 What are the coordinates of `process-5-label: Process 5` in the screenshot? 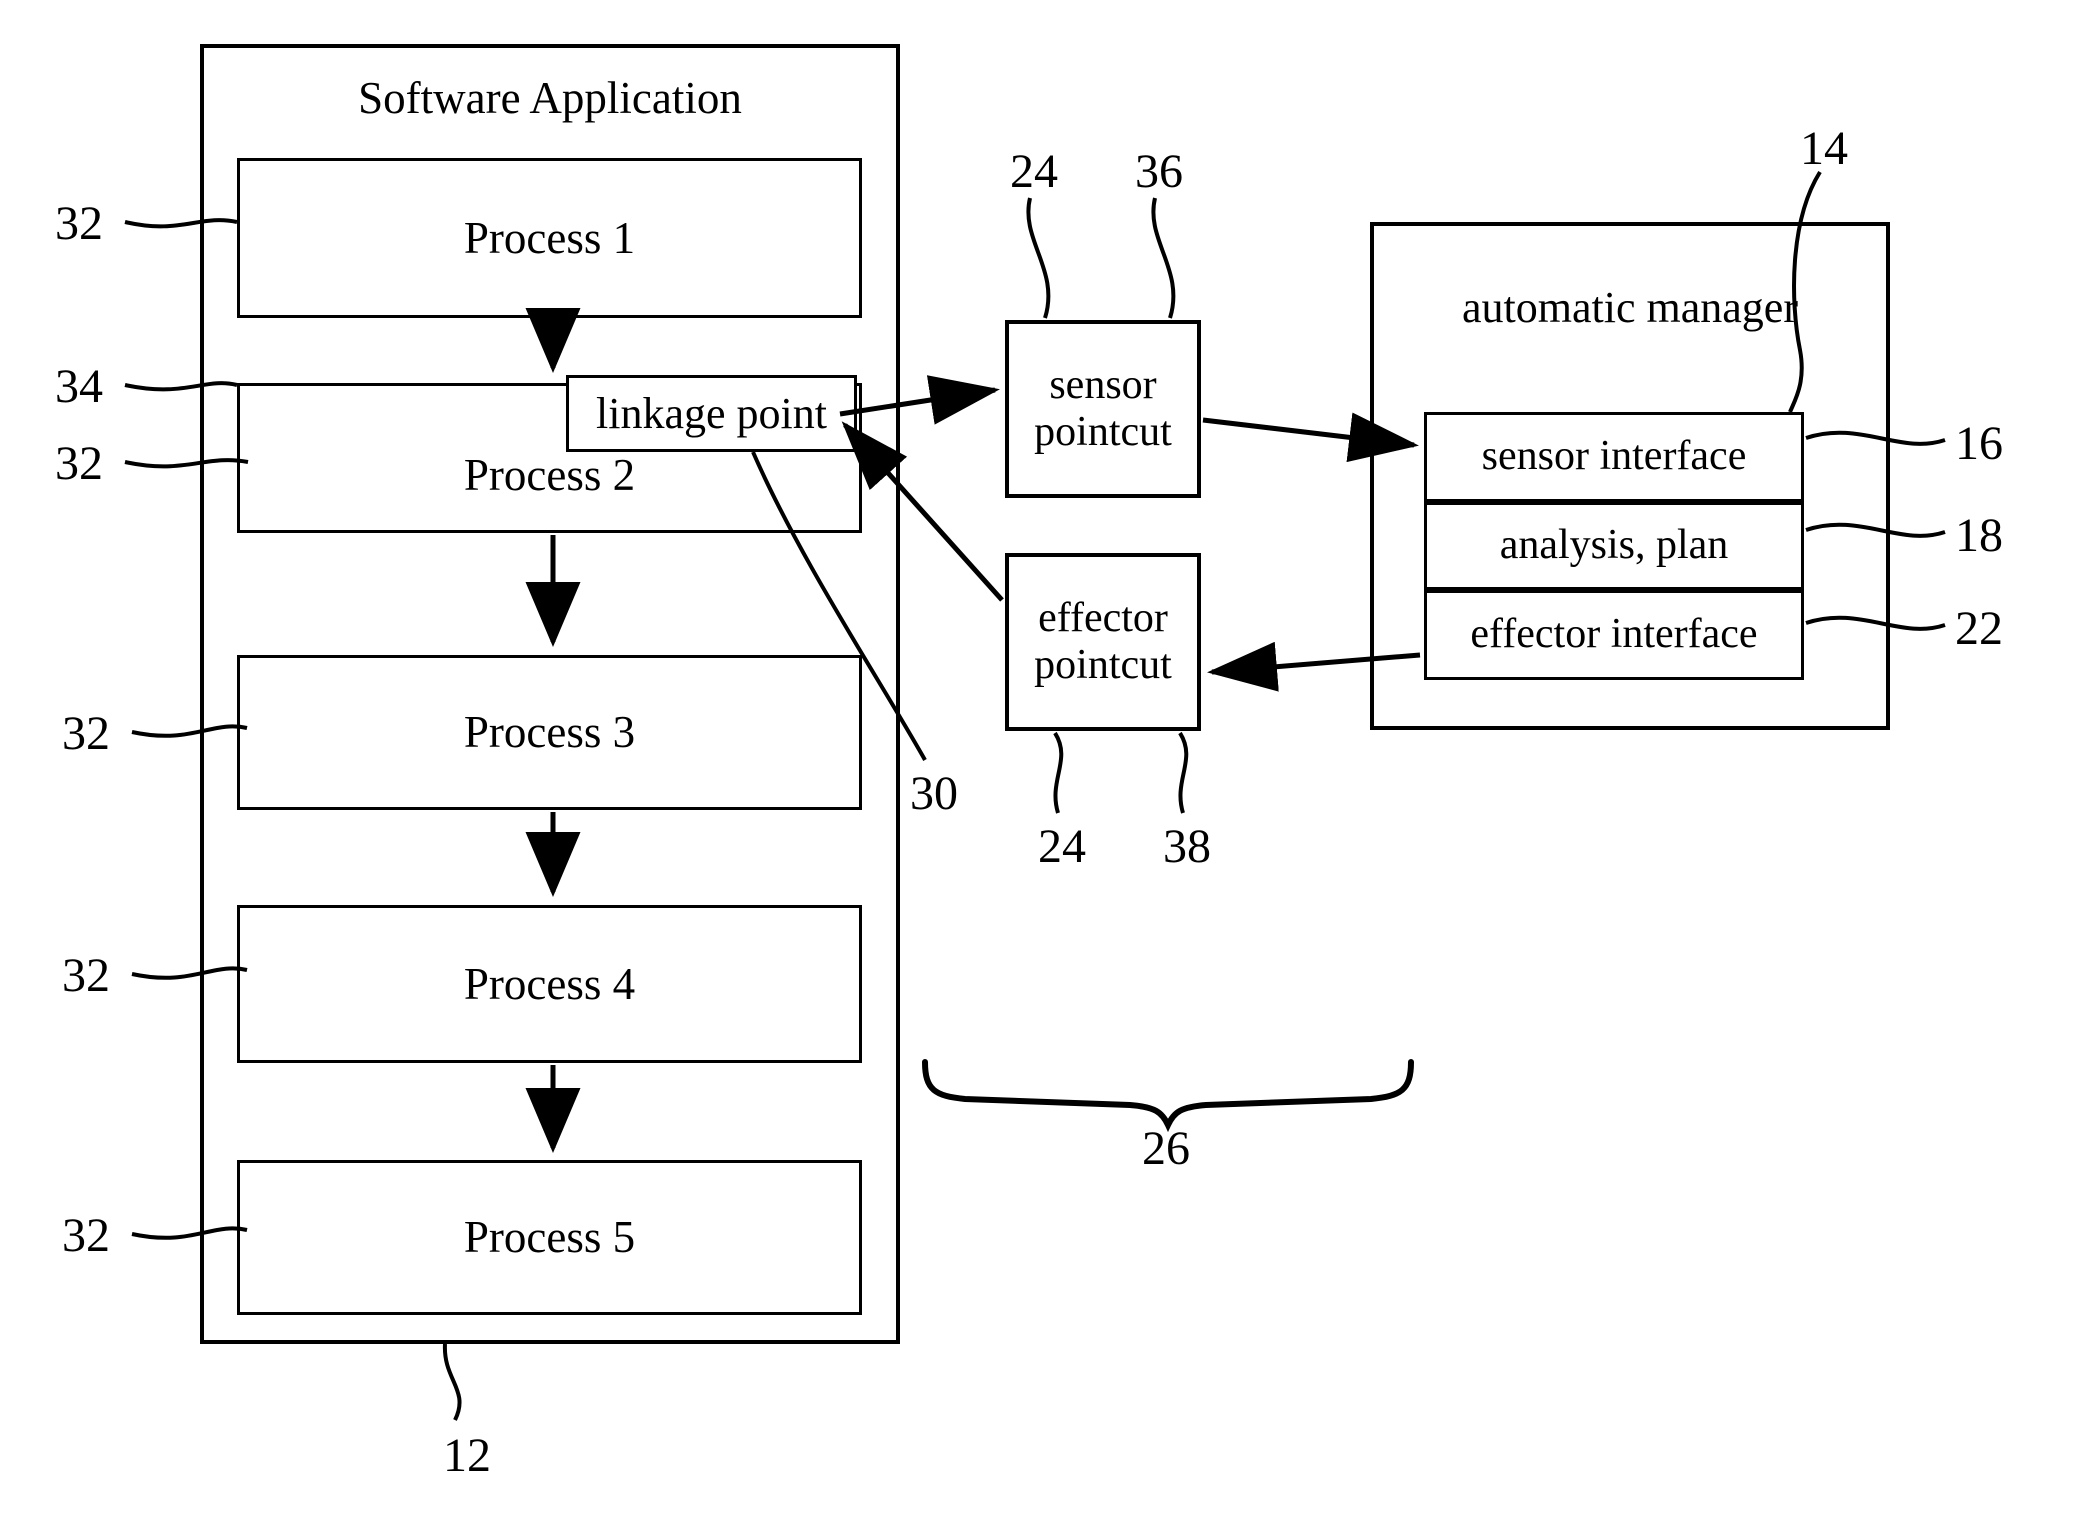 It's located at (549, 1237).